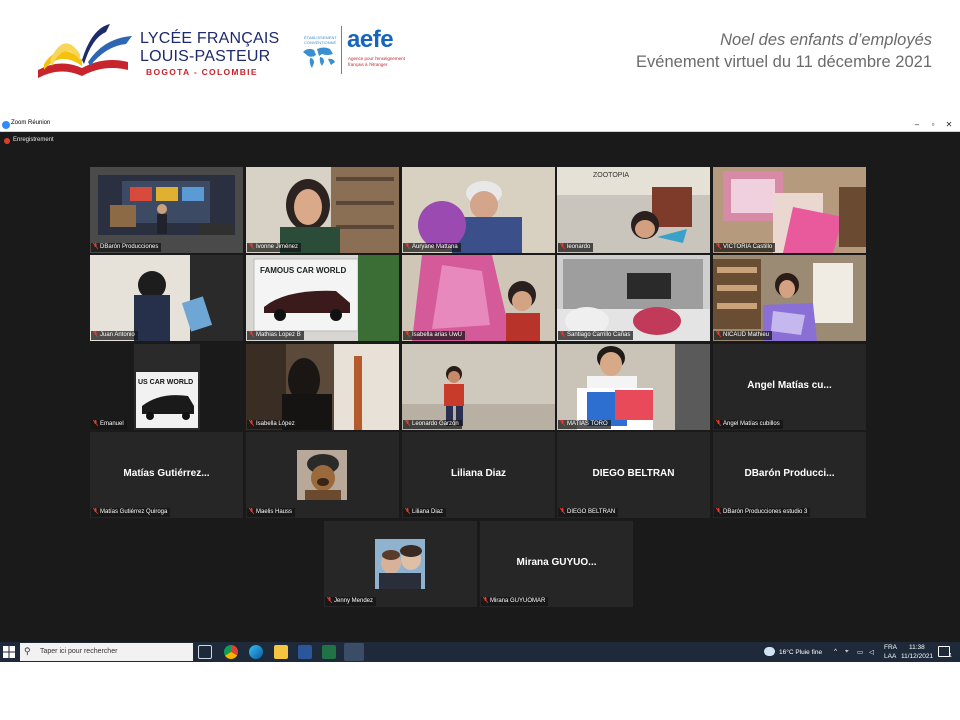  What do you see at coordinates (917, 656) in the screenshot?
I see `clock-date: 11/12/2021` at bounding box center [917, 656].